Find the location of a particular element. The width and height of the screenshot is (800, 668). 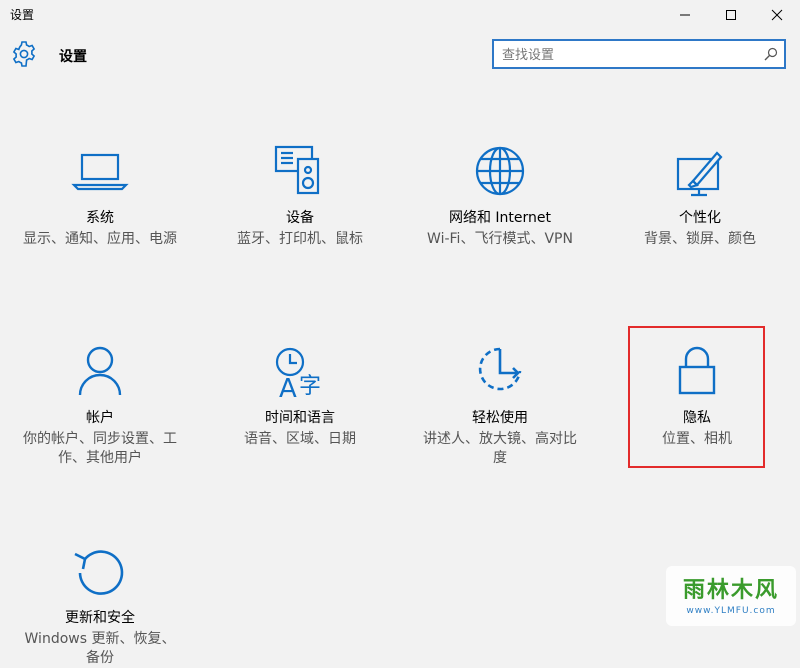

tile-ease-of-access: 轻松使用 讲述人、放大镜、高对比度 is located at coordinates (500, 406).